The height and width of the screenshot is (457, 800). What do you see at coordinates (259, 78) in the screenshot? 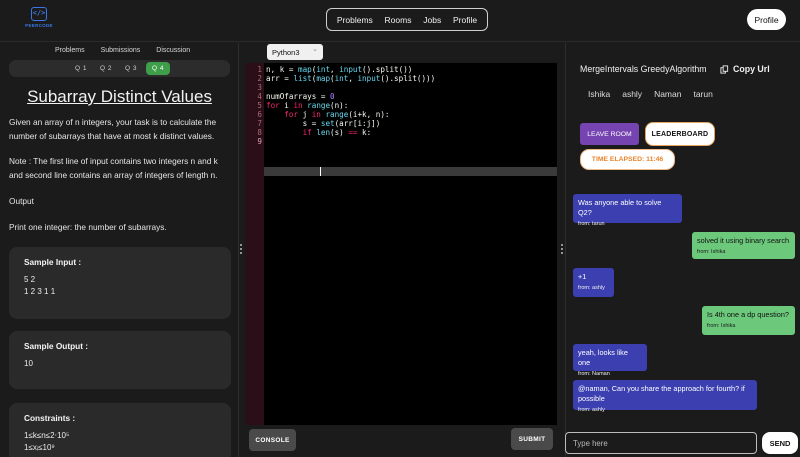
I see `line-number: 2` at bounding box center [259, 78].